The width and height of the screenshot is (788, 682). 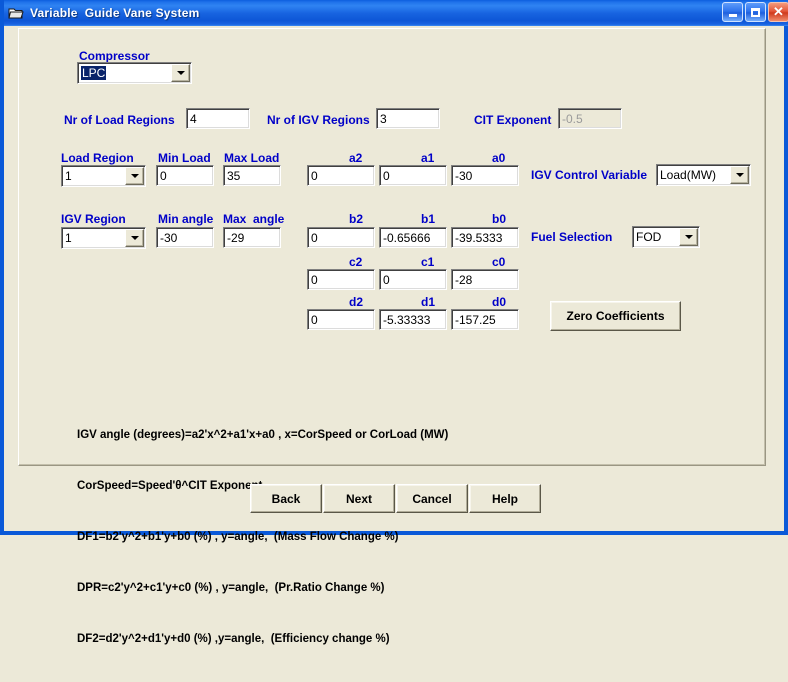 What do you see at coordinates (732, 12) in the screenshot?
I see `minimize-button` at bounding box center [732, 12].